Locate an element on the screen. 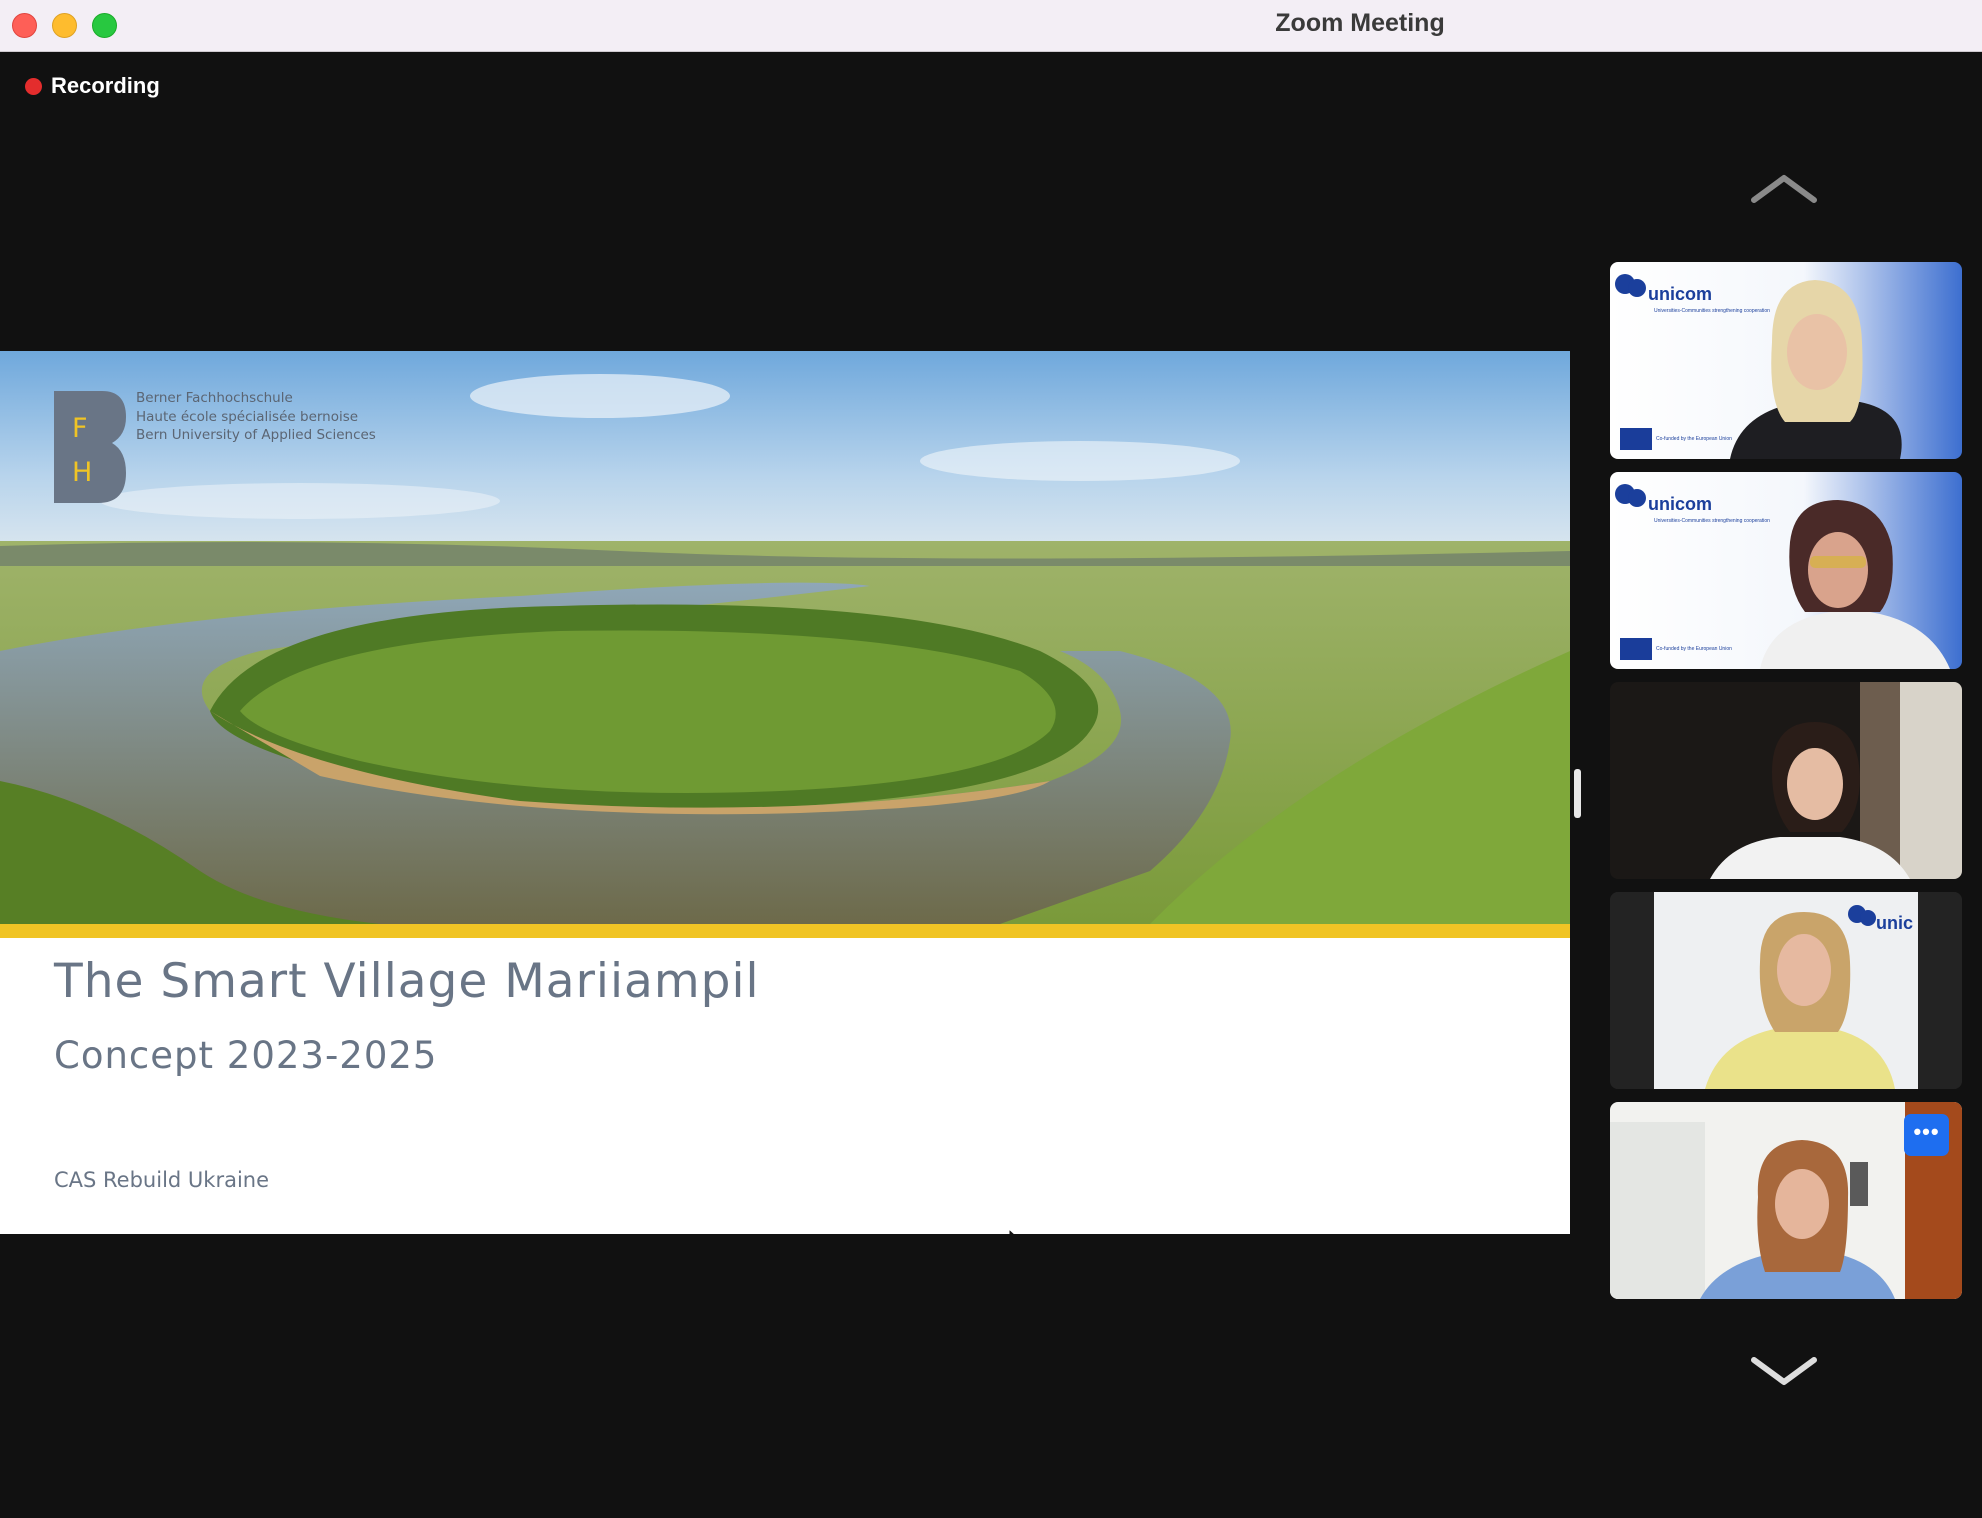  logo-letter-f: F is located at coordinates (80, 428).